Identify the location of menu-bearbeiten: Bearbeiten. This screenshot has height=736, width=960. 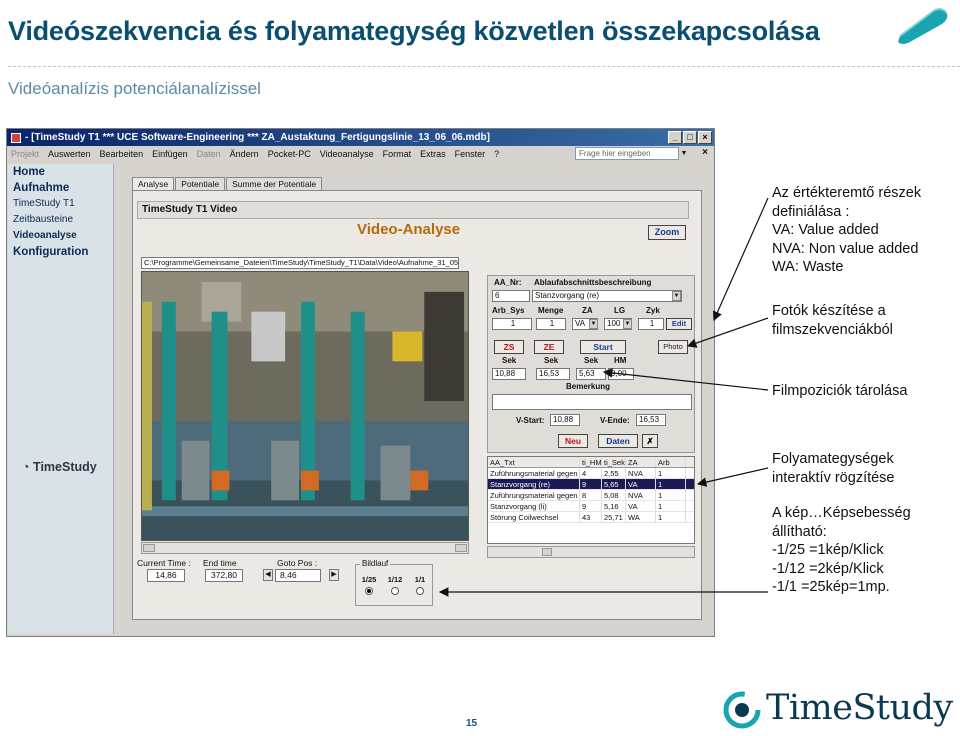
(122, 154).